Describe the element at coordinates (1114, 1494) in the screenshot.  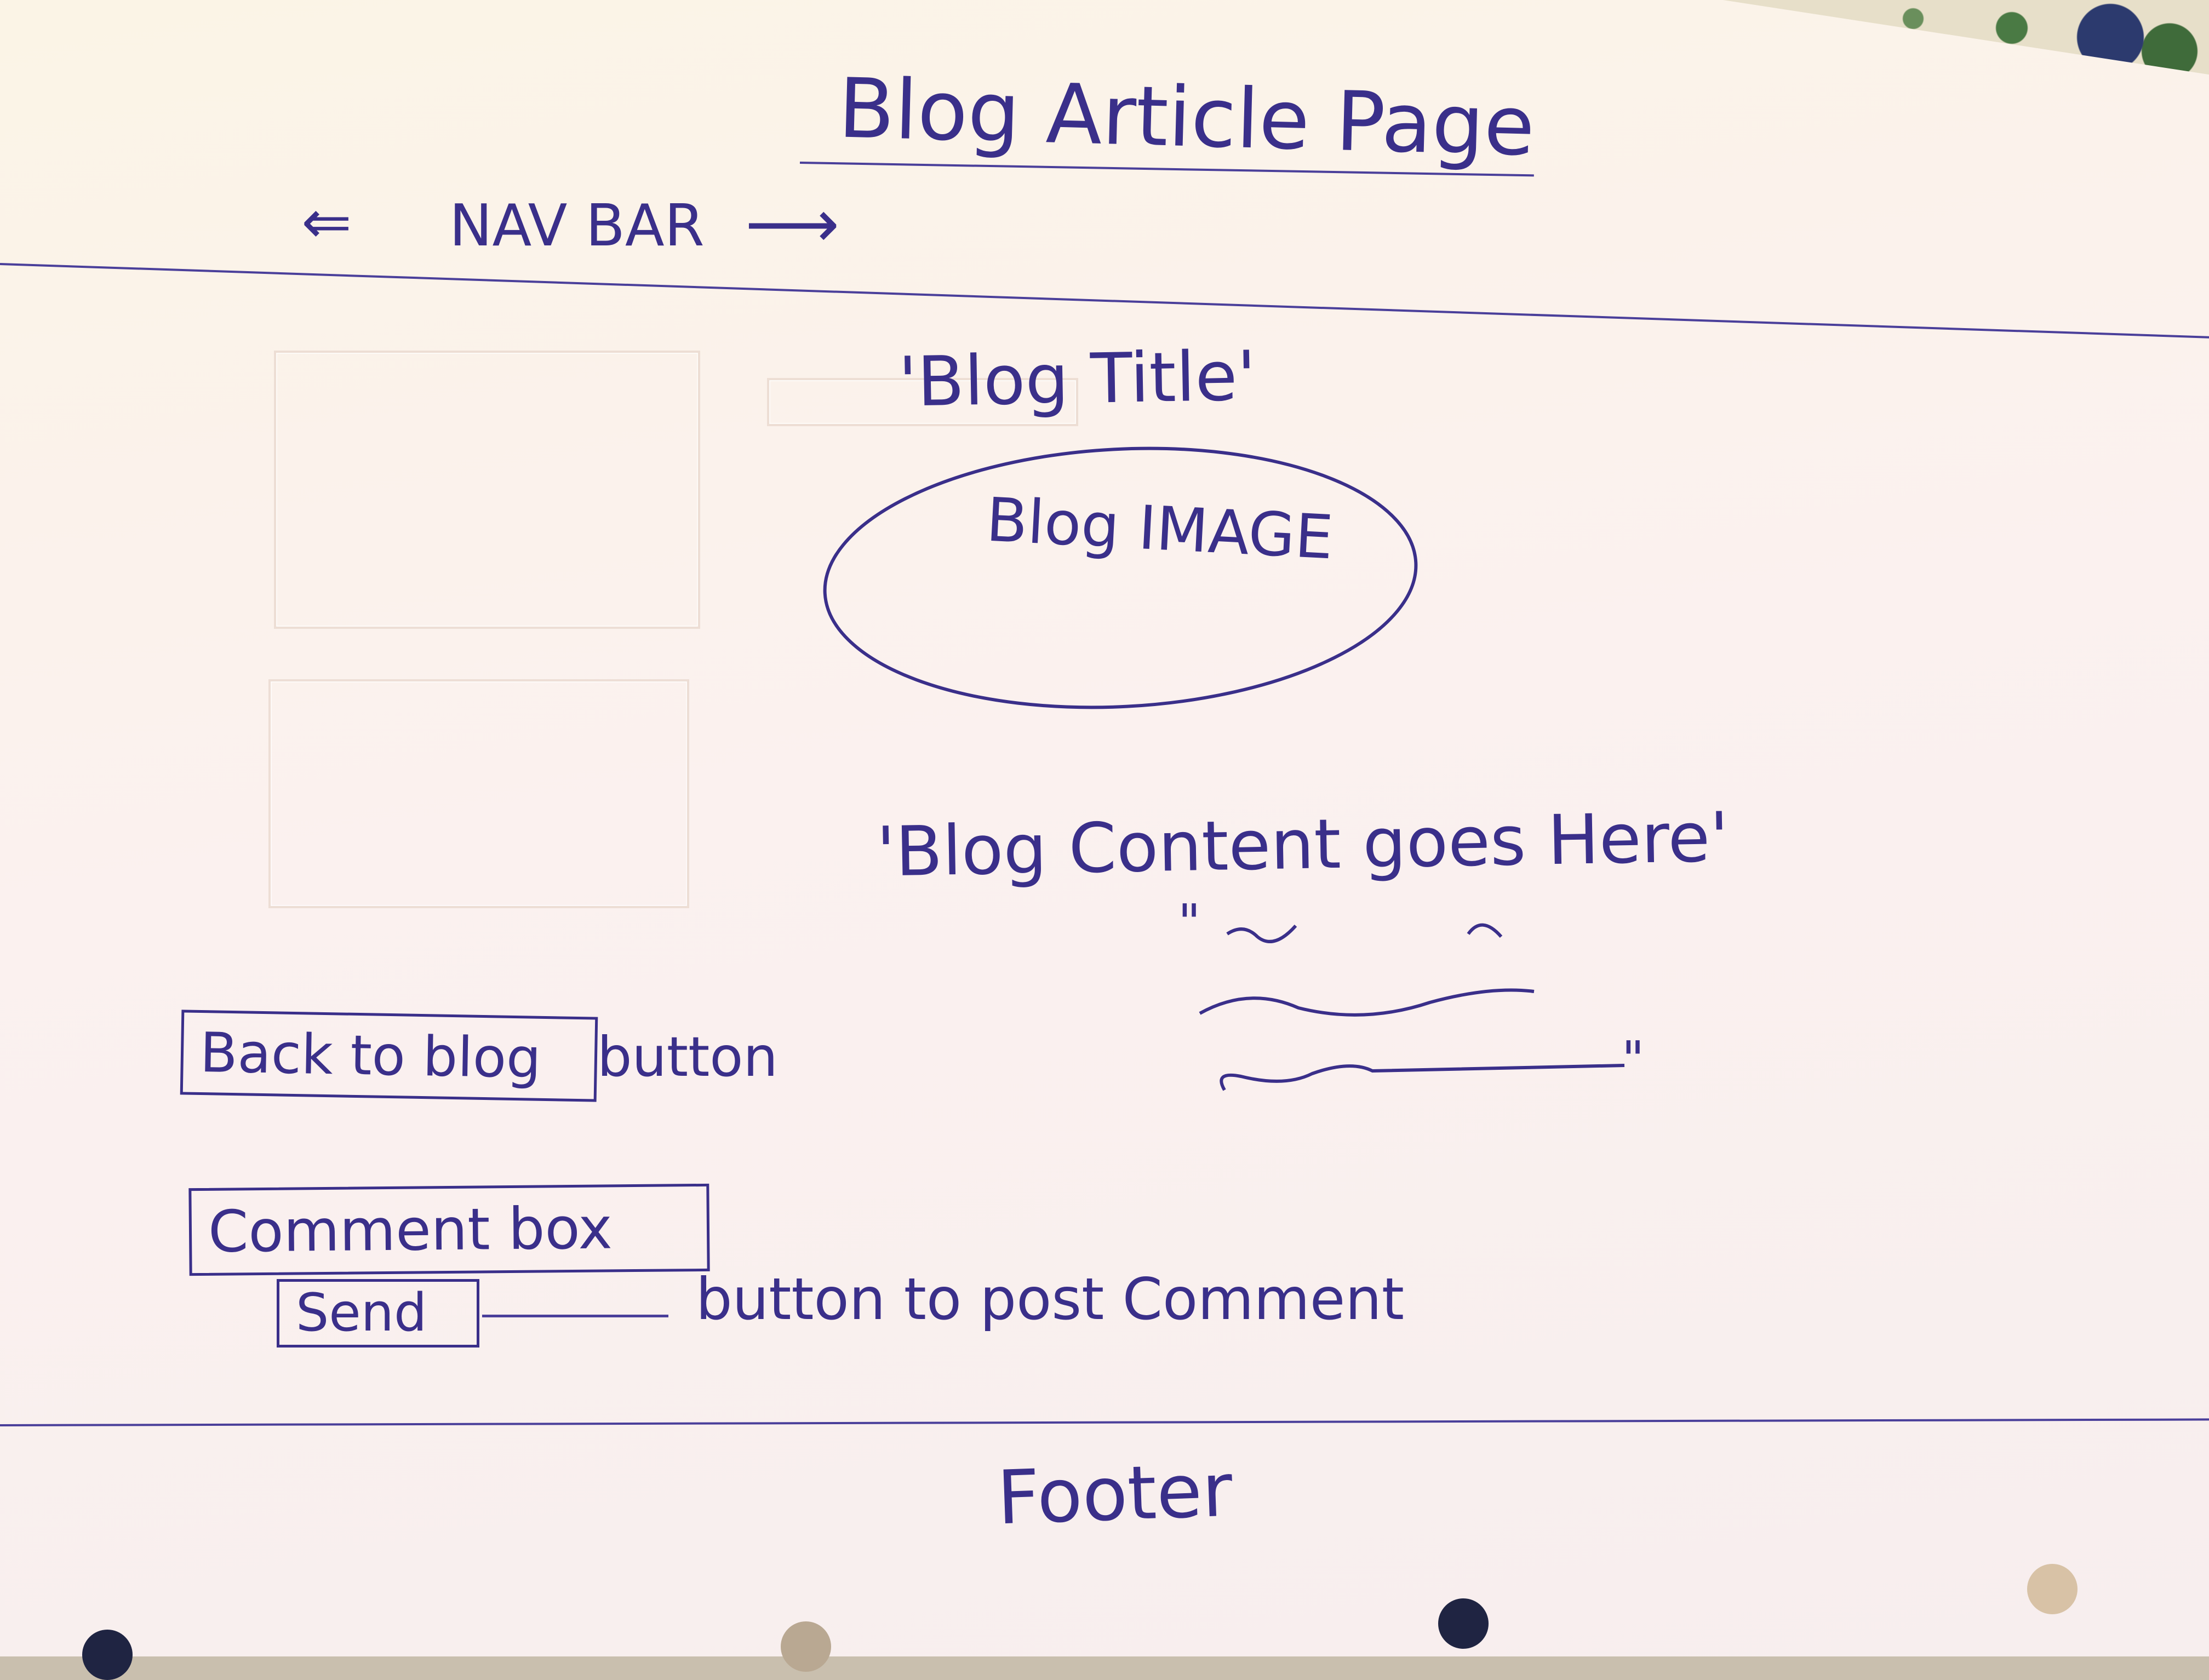
I see `footer-label: Footer` at that location.